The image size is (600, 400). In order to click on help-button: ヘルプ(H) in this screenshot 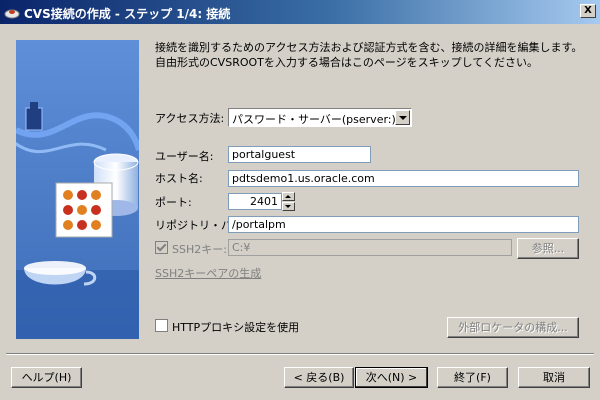, I will do `click(46, 377)`.